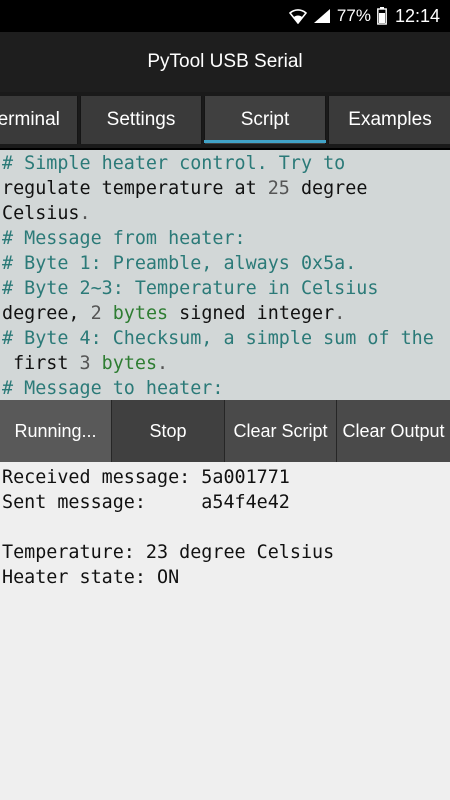  I want to click on clear-output-button: Clear Output, so click(393, 431).